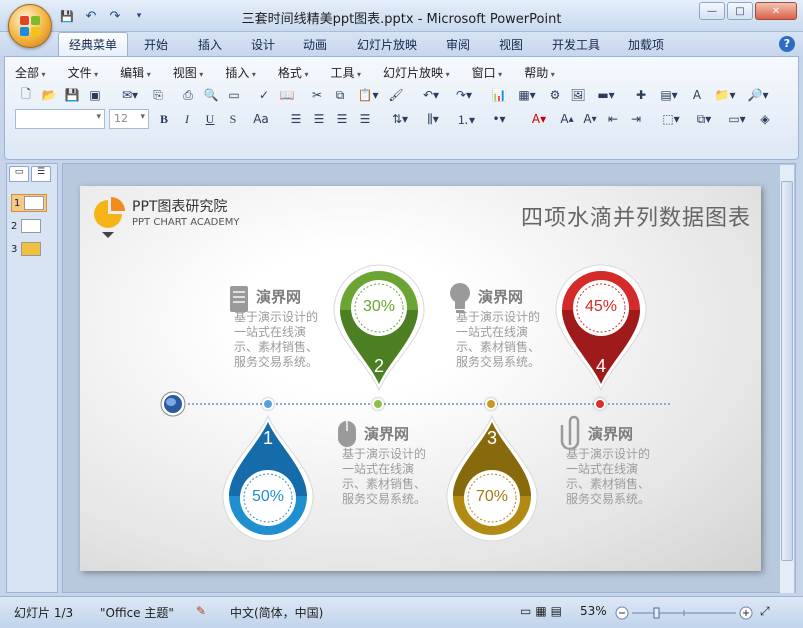 The width and height of the screenshot is (803, 628). Describe the element at coordinates (725, 95) in the screenshot. I see `folder-icon: 📁▾` at that location.